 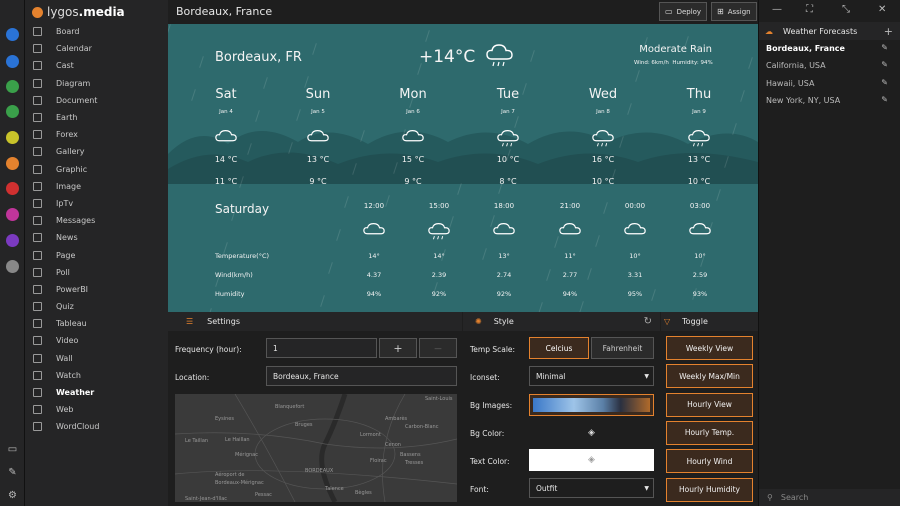 I want to click on deploy-button: ▭ Deploy, so click(x=683, y=11).